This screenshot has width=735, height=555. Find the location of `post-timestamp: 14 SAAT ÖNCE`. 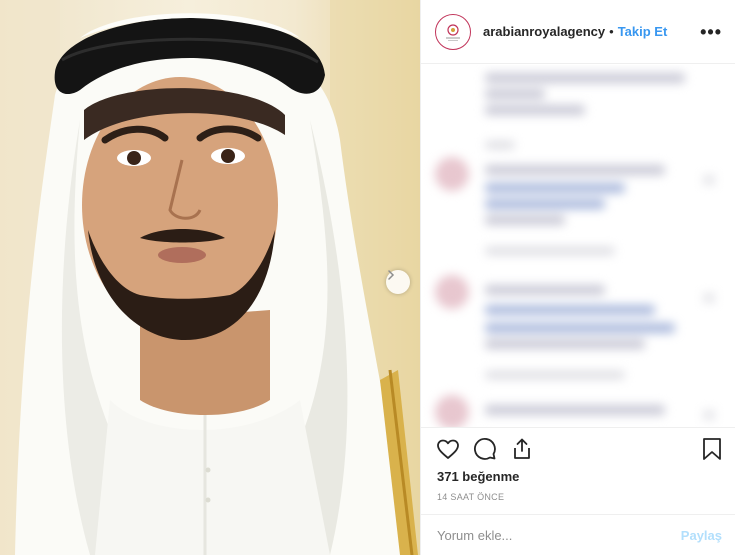

post-timestamp: 14 SAAT ÖNCE is located at coordinates (470, 497).